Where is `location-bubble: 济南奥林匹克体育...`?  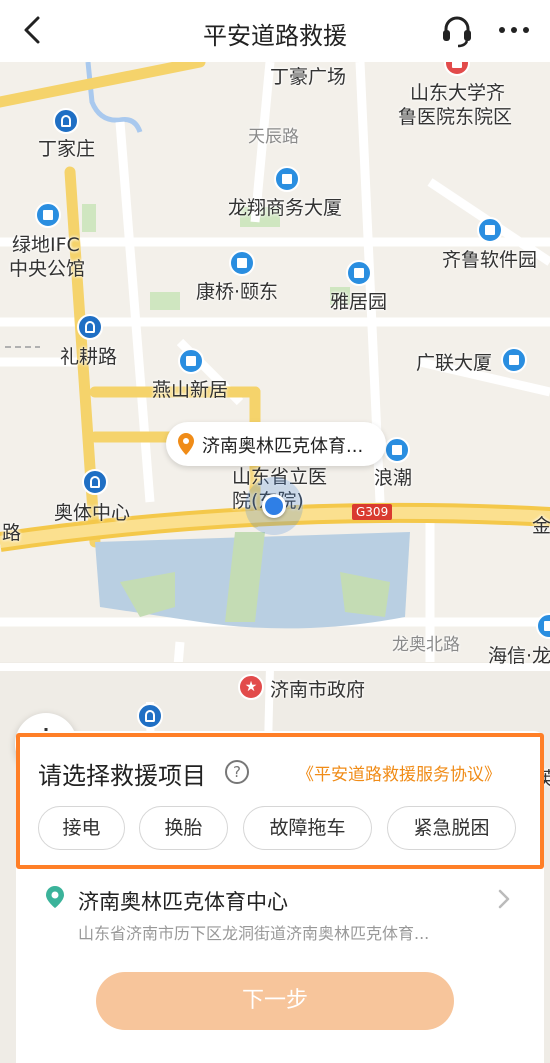 location-bubble: 济南奥林匹克体育... is located at coordinates (276, 444).